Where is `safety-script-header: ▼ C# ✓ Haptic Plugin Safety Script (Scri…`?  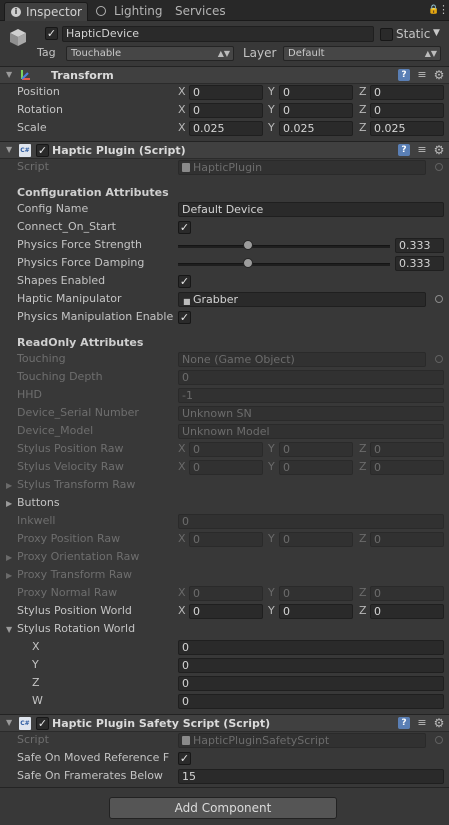 safety-script-header: ▼ C# ✓ Haptic Plugin Safety Script (Scri… is located at coordinates (224, 723).